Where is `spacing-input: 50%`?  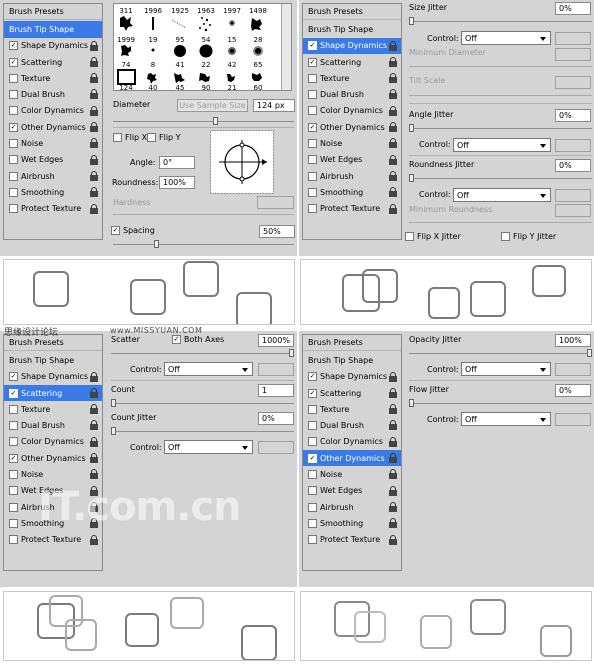
spacing-input: 50% is located at coordinates (277, 231).